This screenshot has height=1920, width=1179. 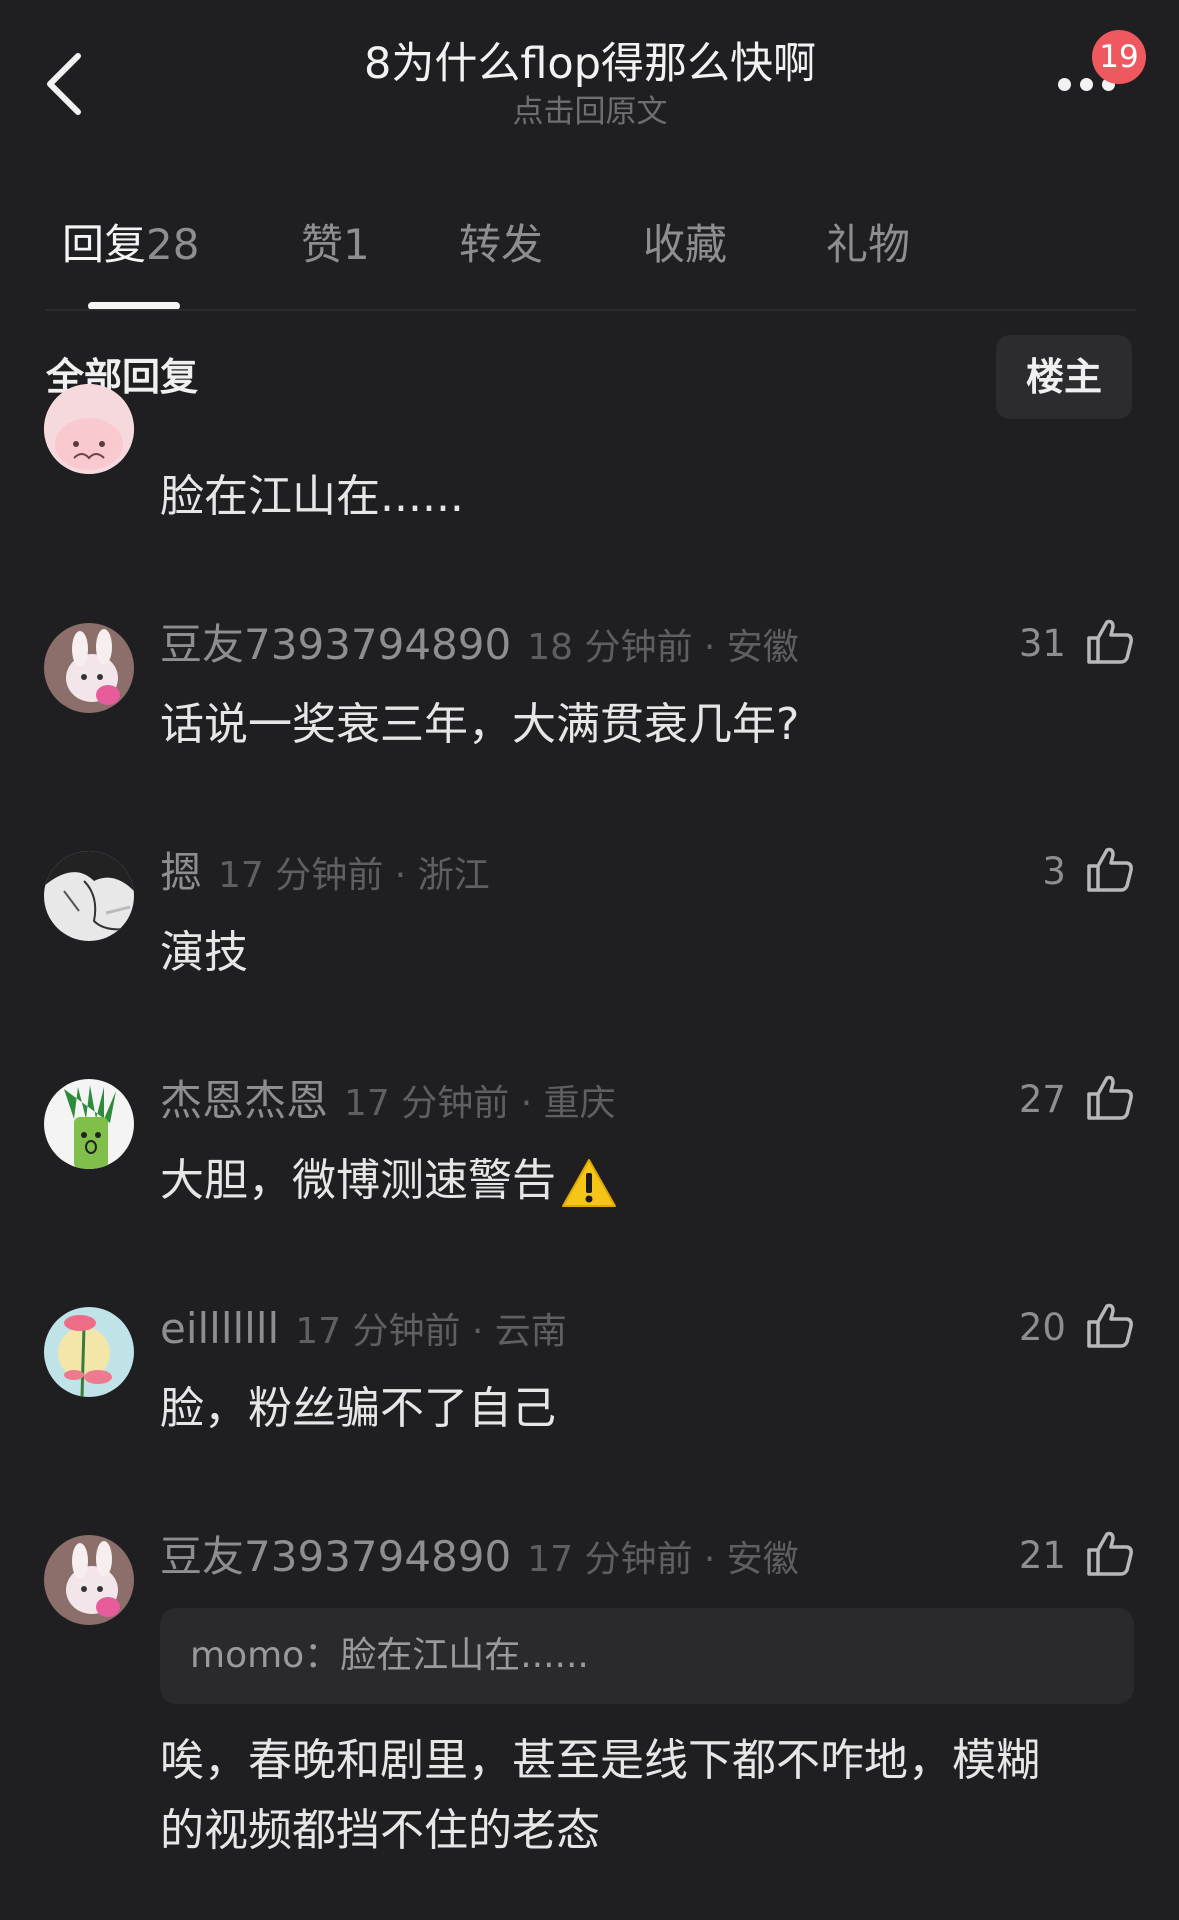 I want to click on tab-label: 收藏, so click(x=685, y=244).